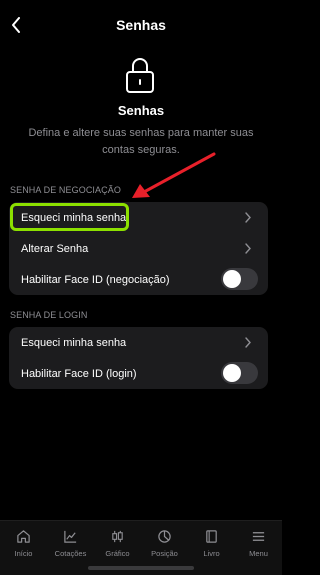  Describe the element at coordinates (74, 342) in the screenshot. I see `row-label: Esqueci minha senha` at that location.